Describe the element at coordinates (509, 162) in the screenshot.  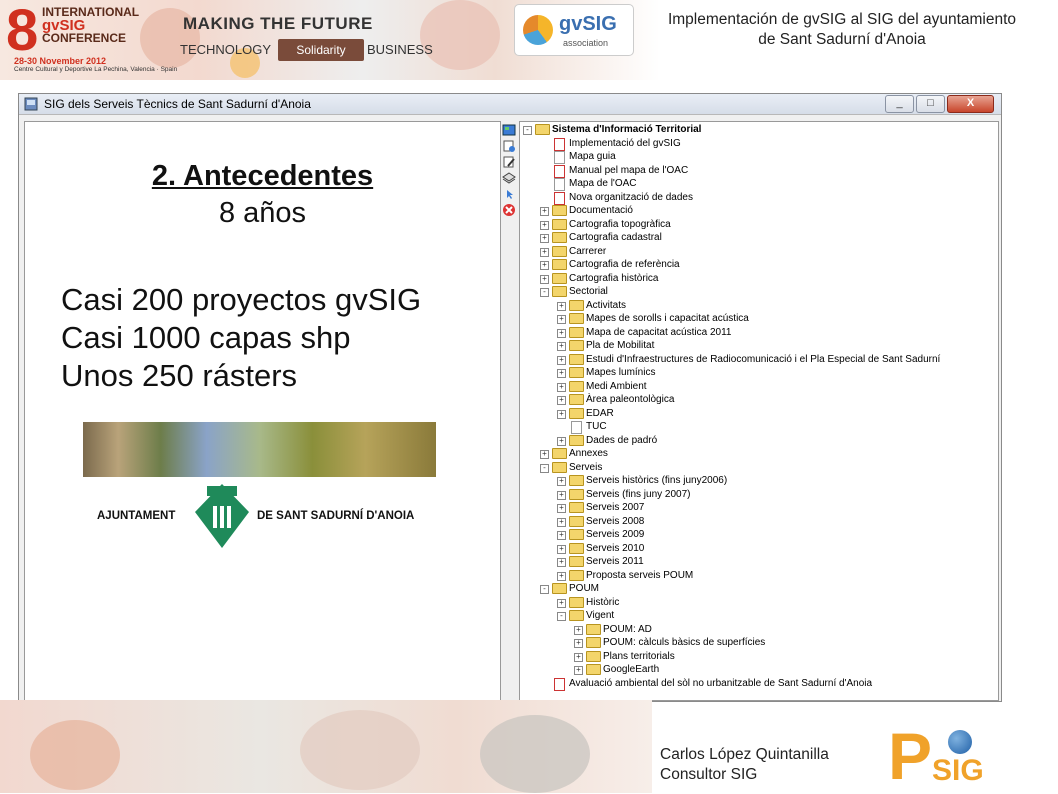
I see `edit-layer-icon` at that location.